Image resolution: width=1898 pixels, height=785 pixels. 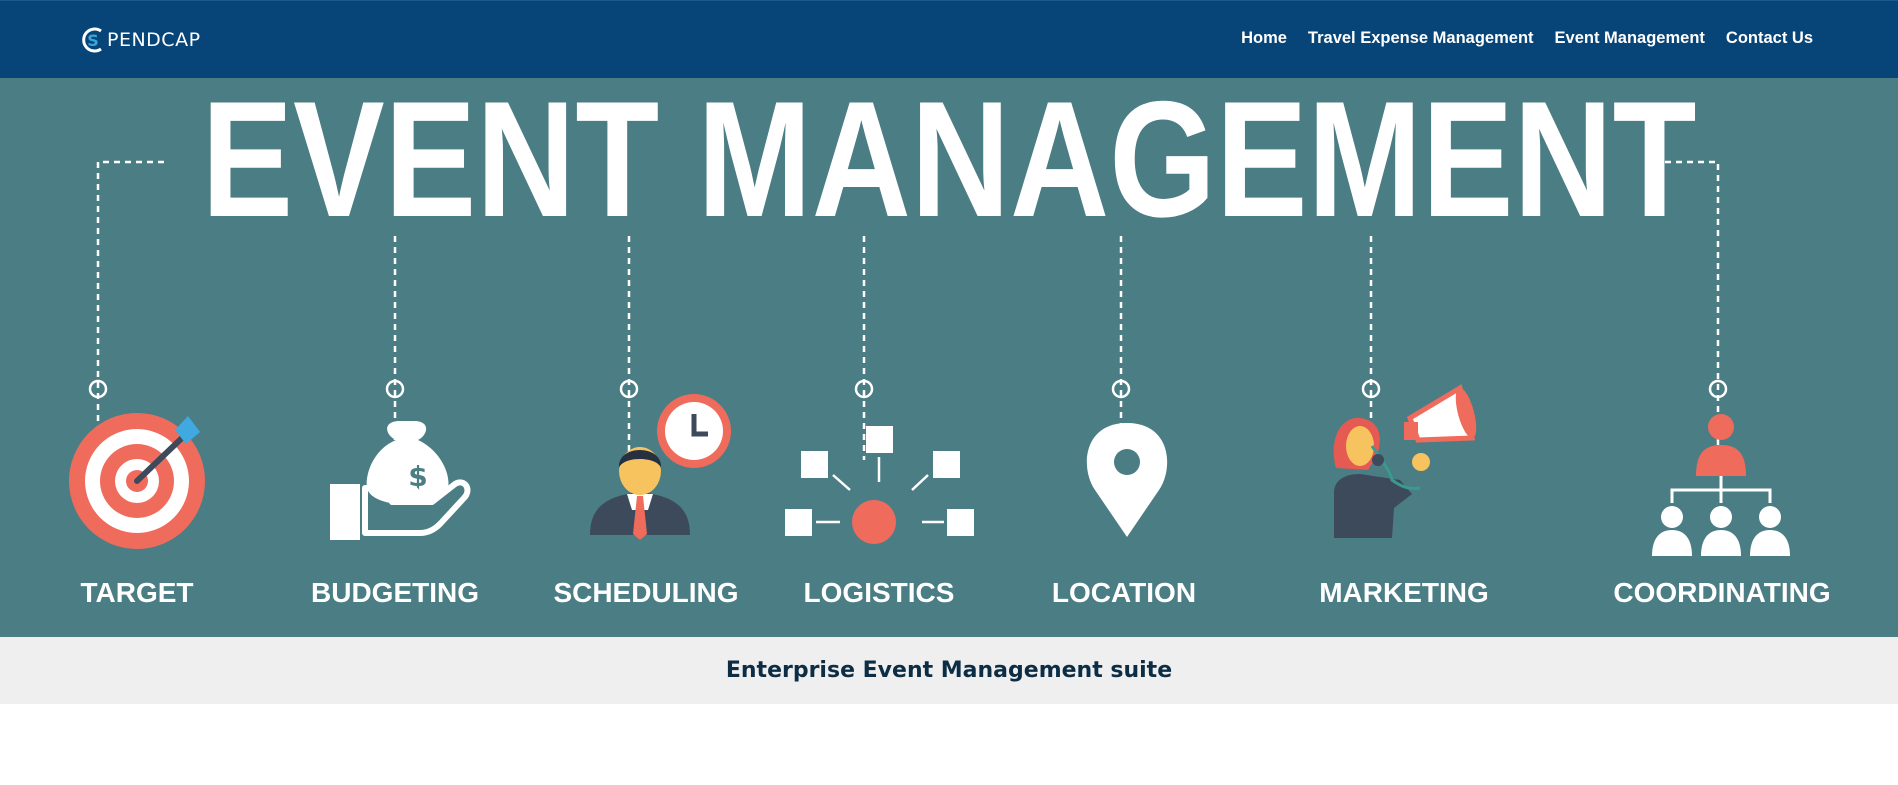 I want to click on nav-contact-us: Contact Us, so click(x=1769, y=38).